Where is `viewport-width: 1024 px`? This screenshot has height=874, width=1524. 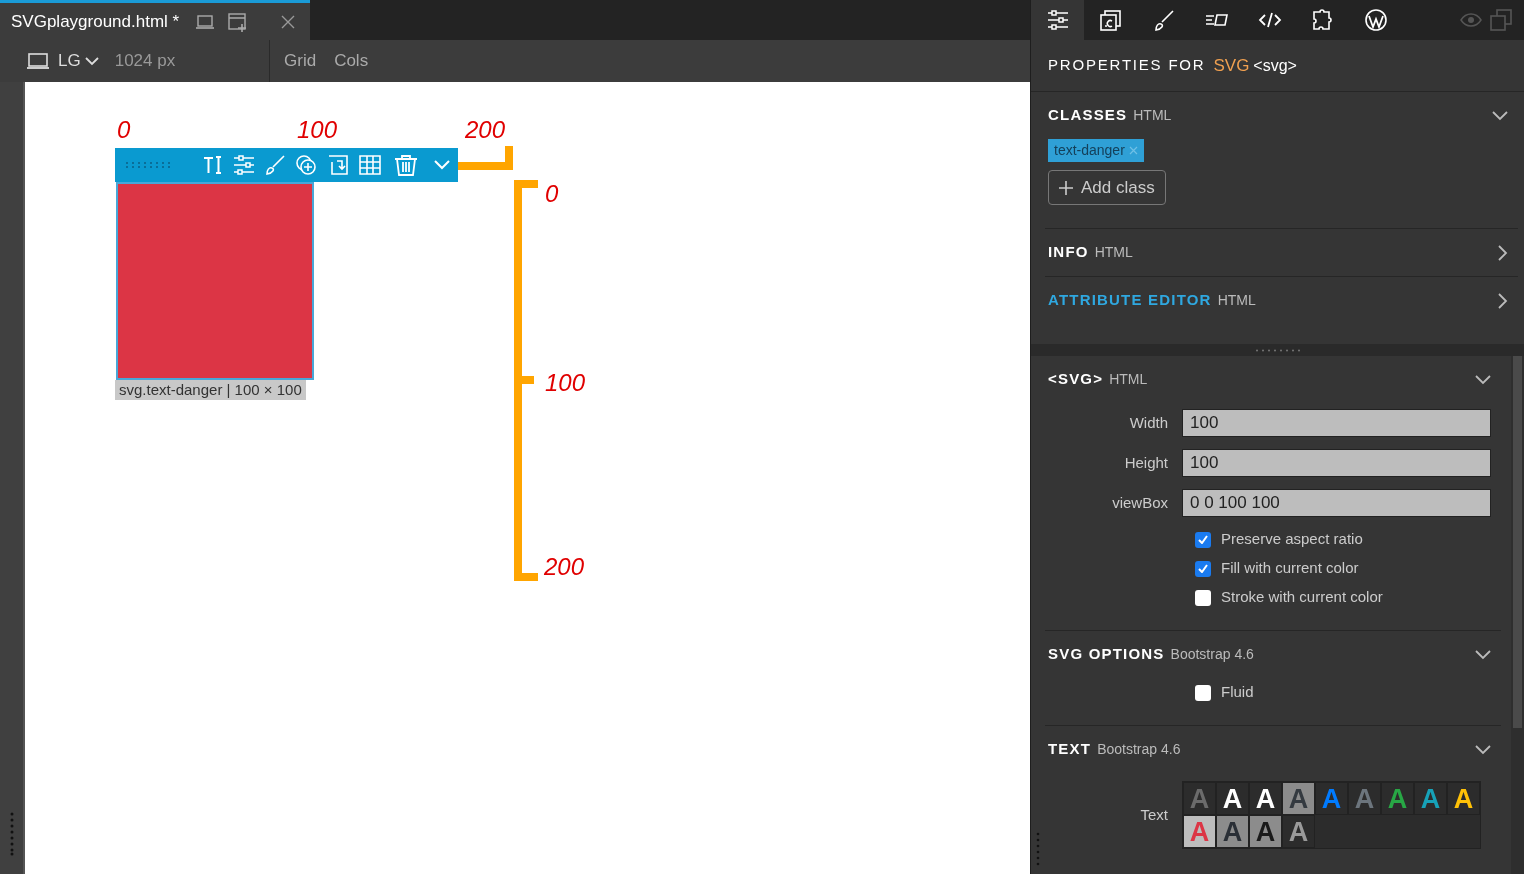
viewport-width: 1024 px is located at coordinates (145, 61).